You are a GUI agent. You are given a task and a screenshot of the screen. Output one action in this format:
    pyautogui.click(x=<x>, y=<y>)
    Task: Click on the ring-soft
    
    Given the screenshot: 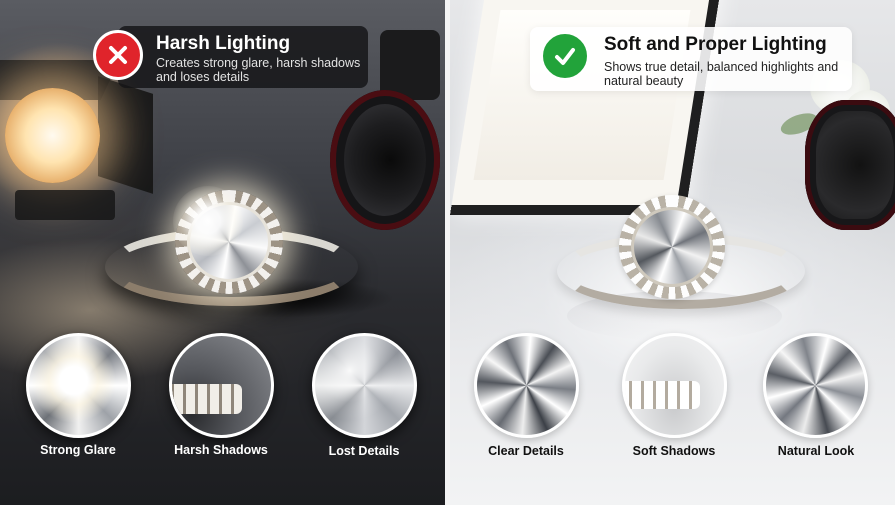 What is the action you would take?
    pyautogui.click(x=681, y=268)
    